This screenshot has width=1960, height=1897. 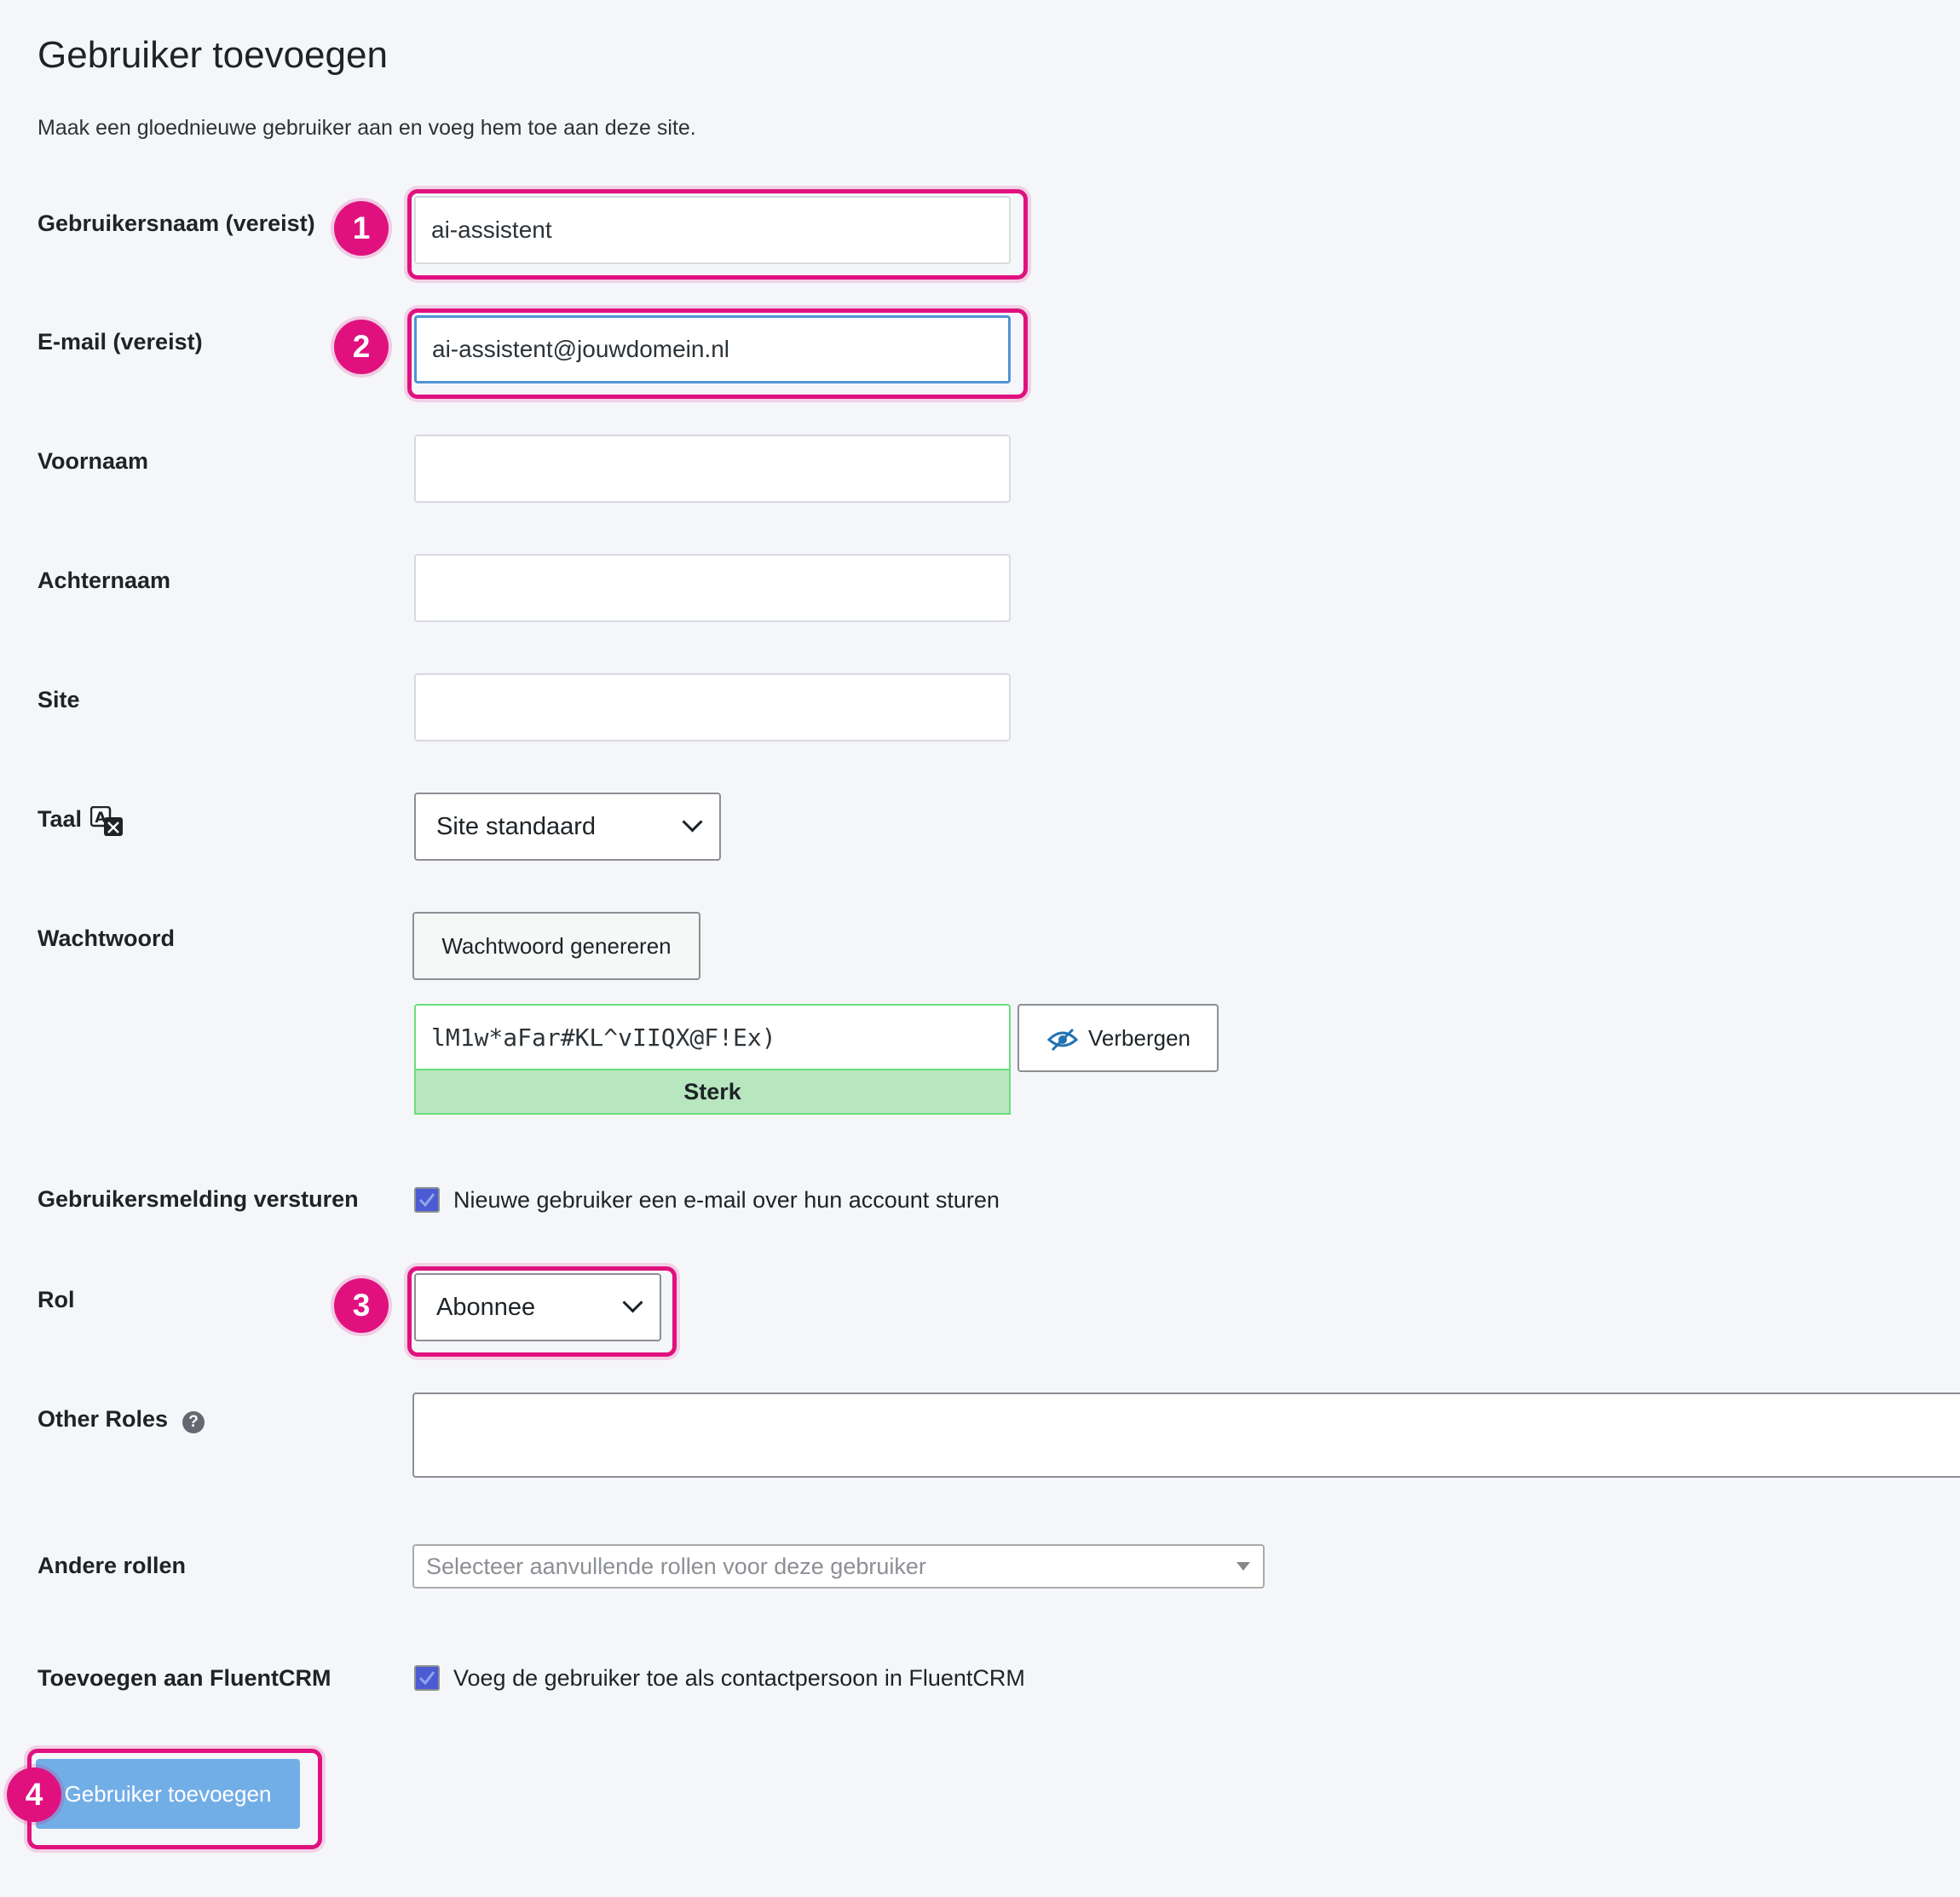 What do you see at coordinates (712, 707) in the screenshot?
I see `website-input` at bounding box center [712, 707].